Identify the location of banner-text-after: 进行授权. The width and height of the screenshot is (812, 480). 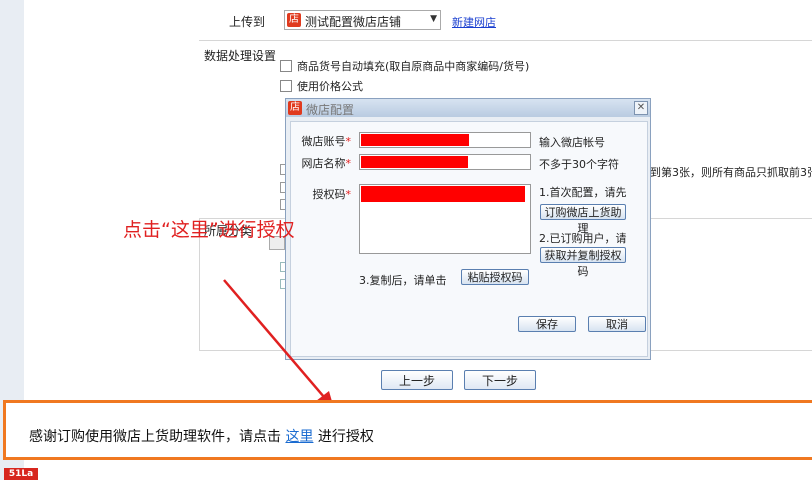
(345, 437).